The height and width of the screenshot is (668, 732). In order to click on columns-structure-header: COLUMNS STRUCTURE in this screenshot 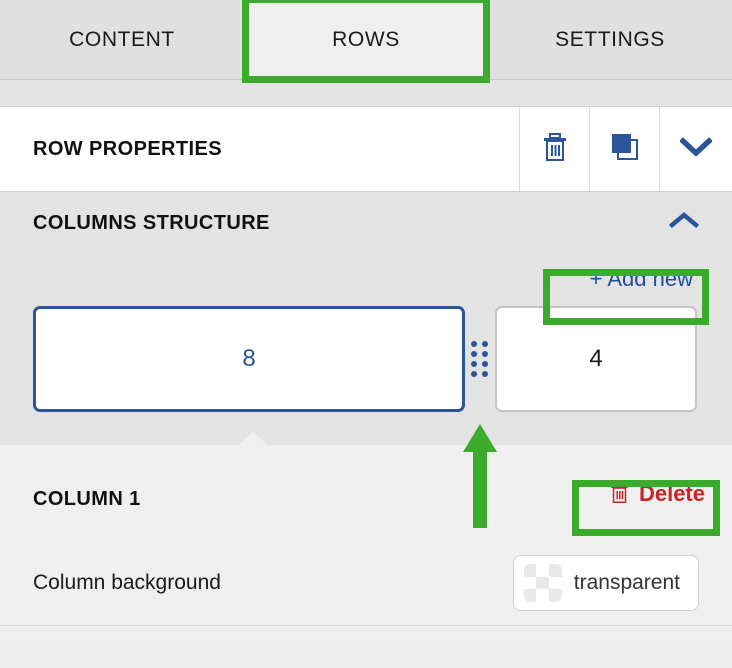, I will do `click(366, 223)`.